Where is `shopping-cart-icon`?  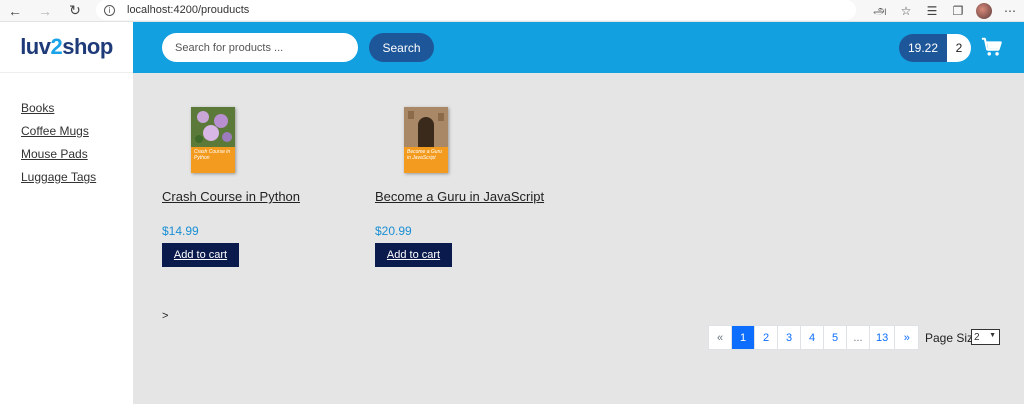 shopping-cart-icon is located at coordinates (992, 47).